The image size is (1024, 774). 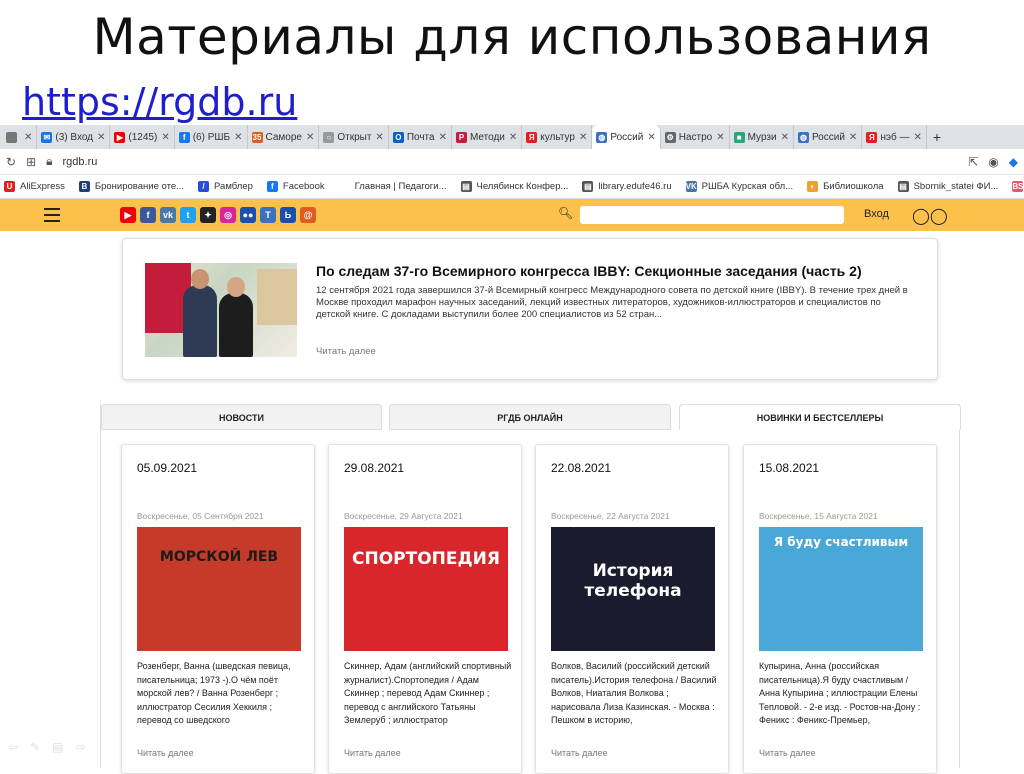 What do you see at coordinates (354, 137) in the screenshot?
I see `browser-tab: ○ Открыт ✕` at bounding box center [354, 137].